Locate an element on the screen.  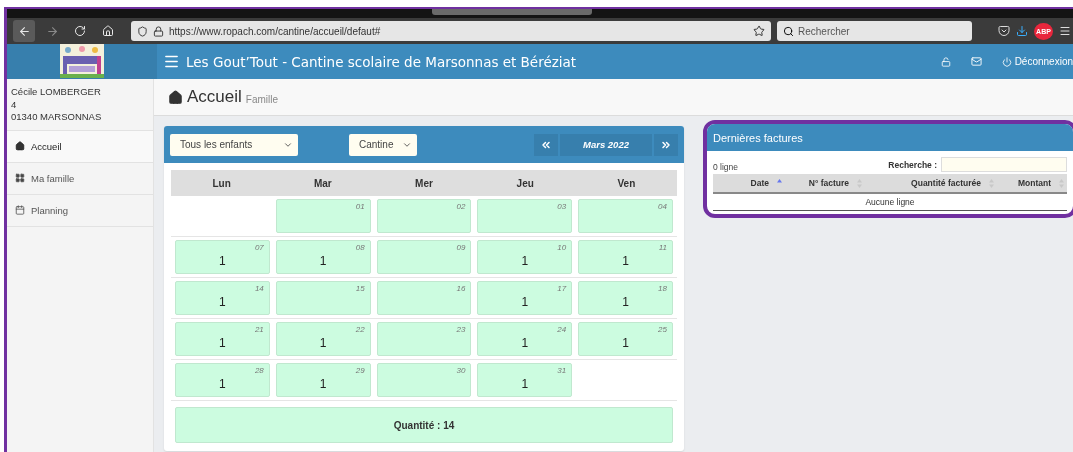
page-title: Accueil is located at coordinates (214, 97).